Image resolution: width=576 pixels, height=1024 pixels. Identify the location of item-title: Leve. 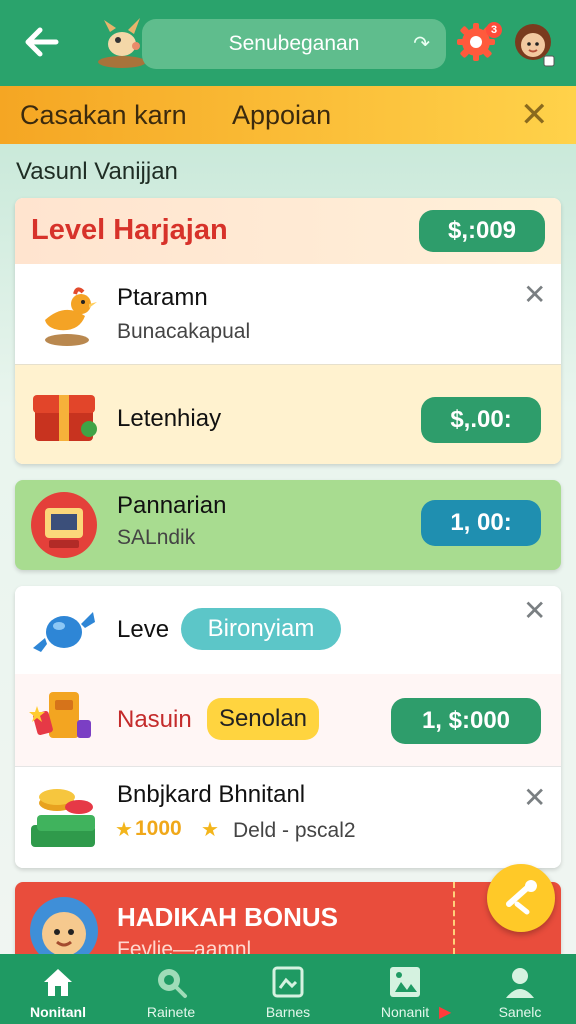
(143, 629).